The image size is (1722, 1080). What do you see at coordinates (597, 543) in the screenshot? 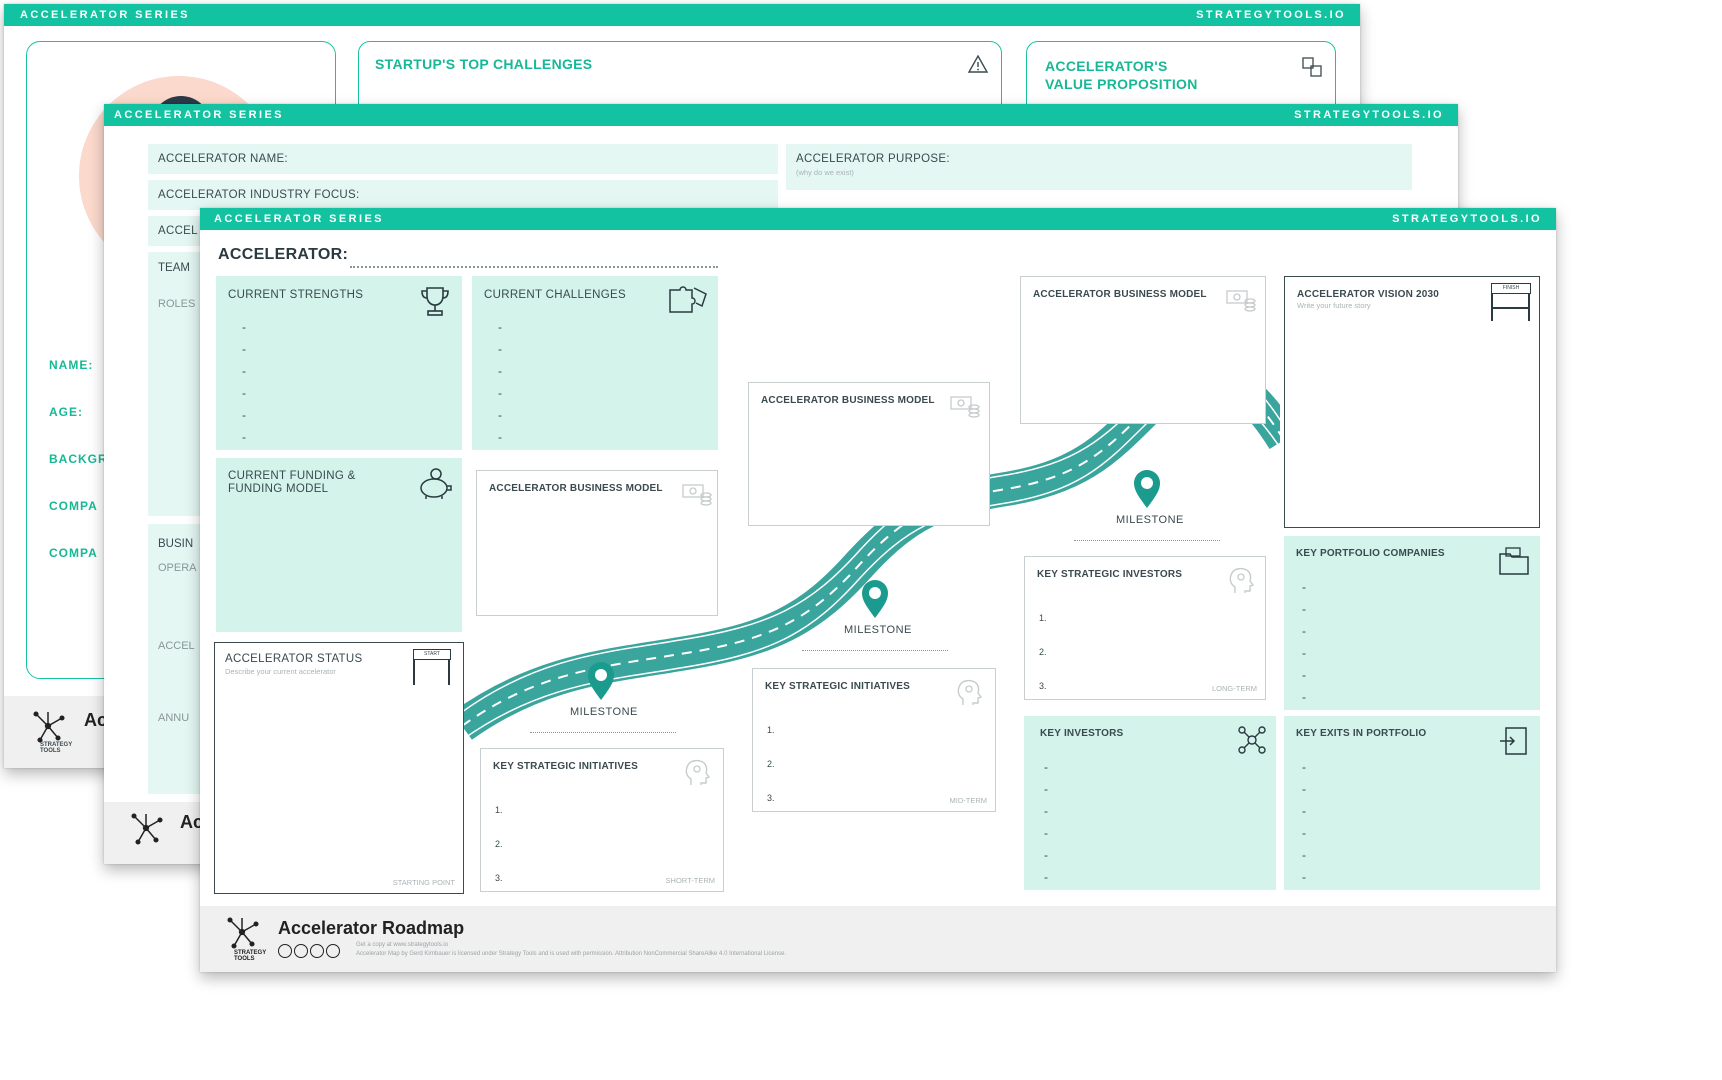
I see `business-model-box-1: ACCELERATOR BUSINESS MODEL` at bounding box center [597, 543].